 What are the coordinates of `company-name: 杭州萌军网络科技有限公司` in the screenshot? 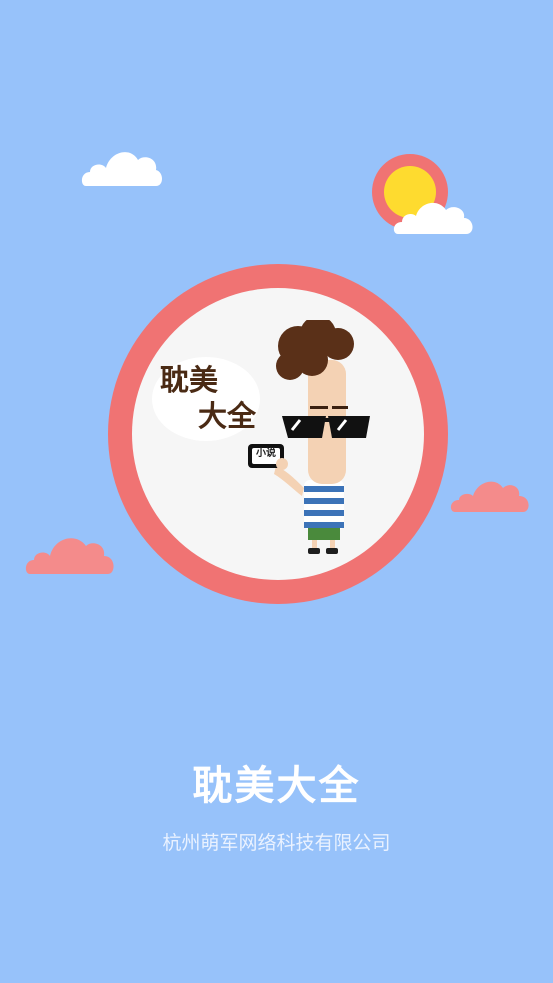 It's located at (276, 843).